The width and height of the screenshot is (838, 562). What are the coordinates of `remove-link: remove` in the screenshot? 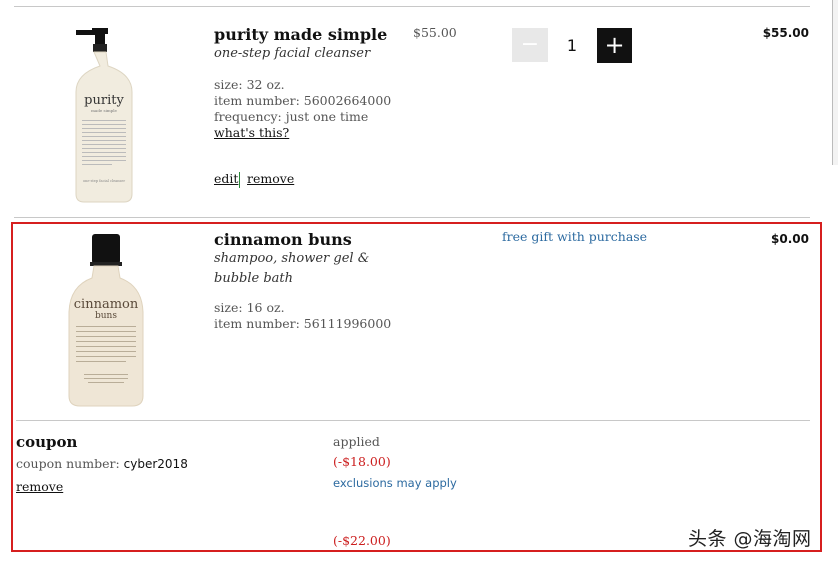 It's located at (270, 178).